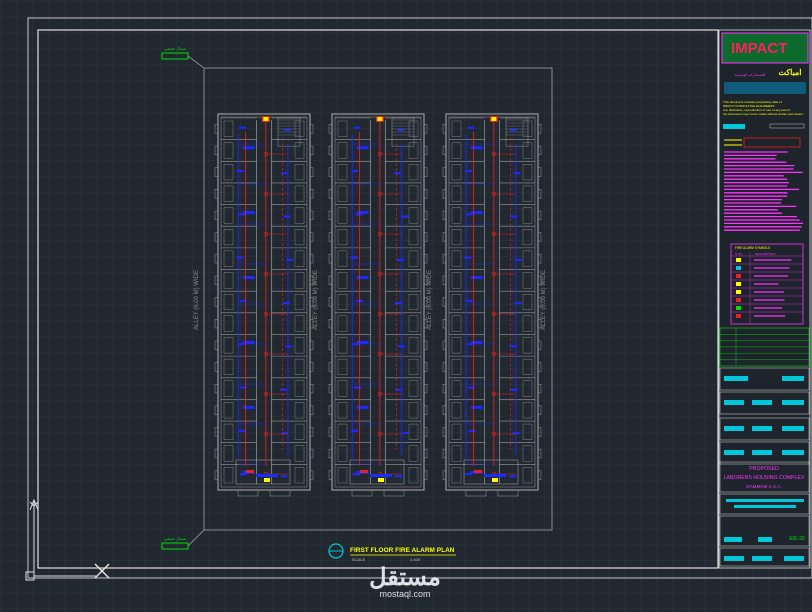  I want to click on logo-color-band, so click(765, 88).